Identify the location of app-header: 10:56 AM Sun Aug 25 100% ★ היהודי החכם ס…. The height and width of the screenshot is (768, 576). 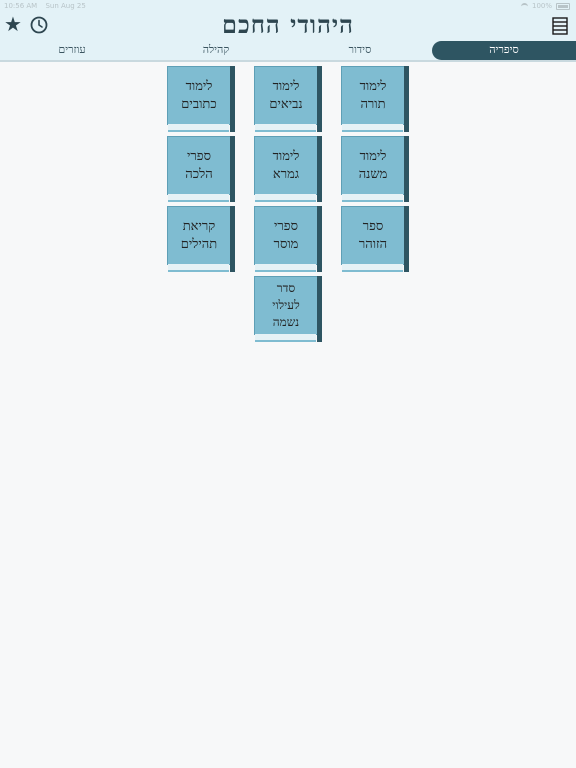
(288, 31).